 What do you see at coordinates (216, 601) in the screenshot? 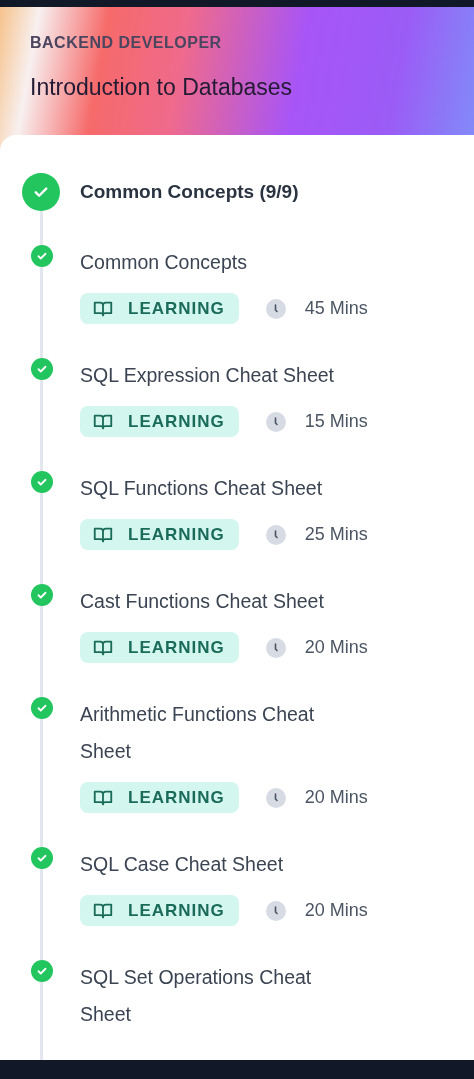
I see `lesson-title: Cast Functions Cheat Sheet` at bounding box center [216, 601].